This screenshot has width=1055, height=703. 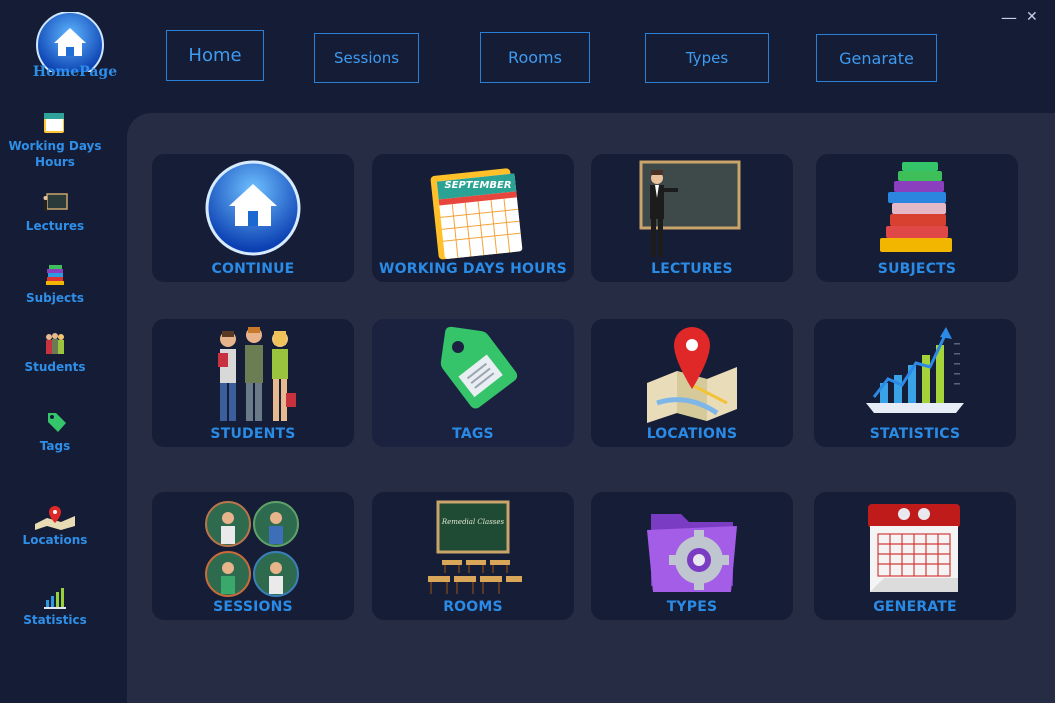 What do you see at coordinates (915, 370) in the screenshot?
I see `statistics-chart-icon` at bounding box center [915, 370].